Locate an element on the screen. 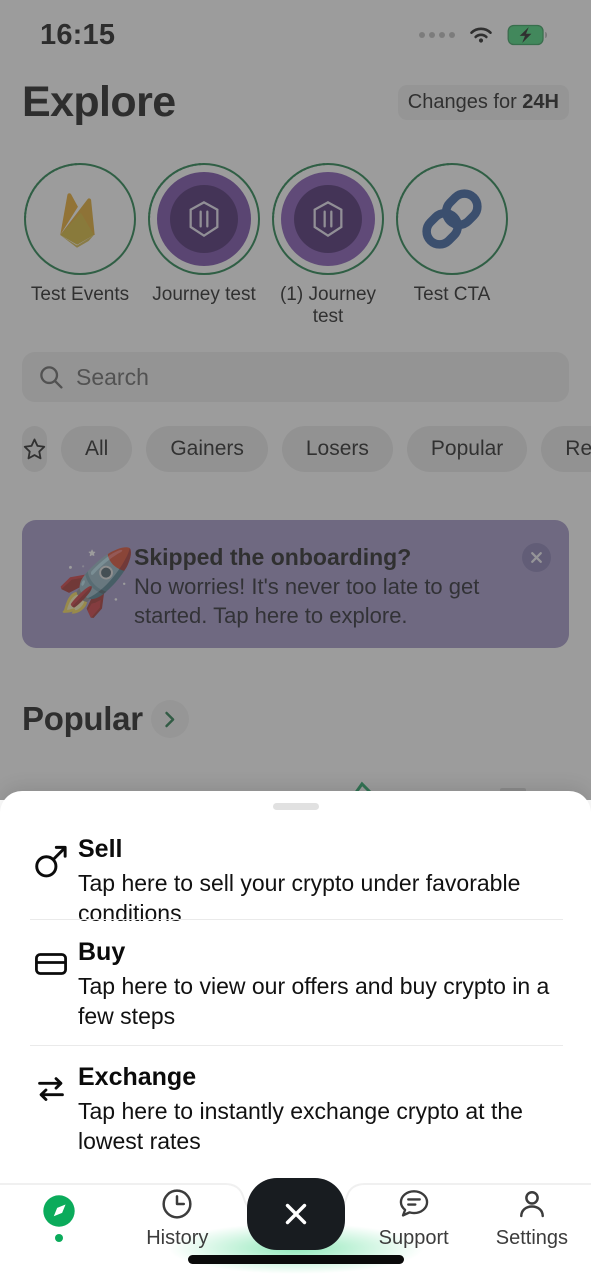 The image size is (591, 1280). close-sheet-button is located at coordinates (295, 1214).